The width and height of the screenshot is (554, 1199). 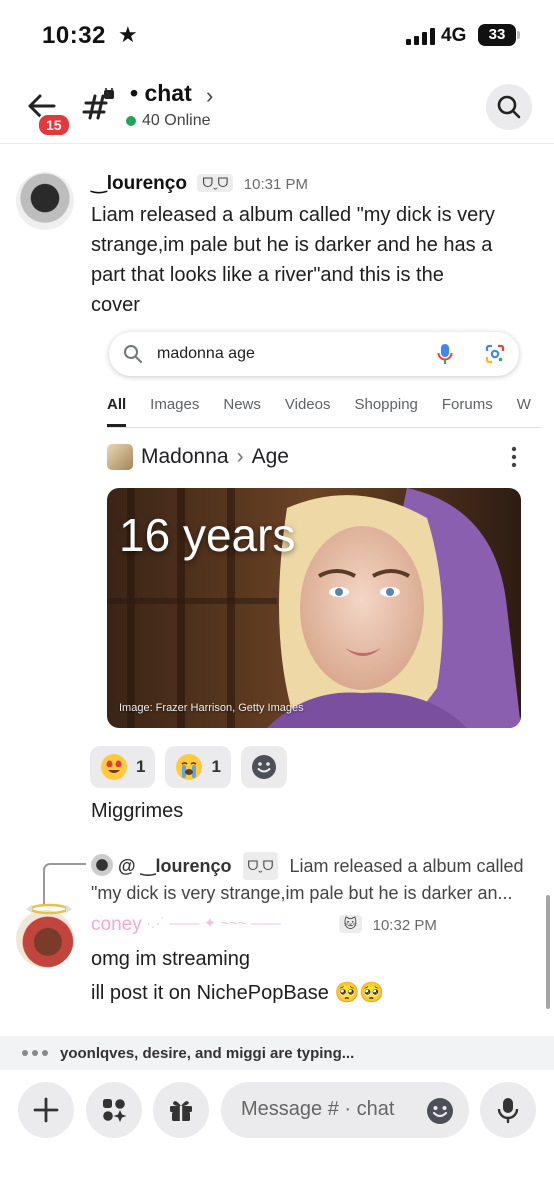 I want to click on message-header: coney ·.·˙ —— ✦ ~~~ —— 🐱 10:32 PM, so click(x=264, y=925).